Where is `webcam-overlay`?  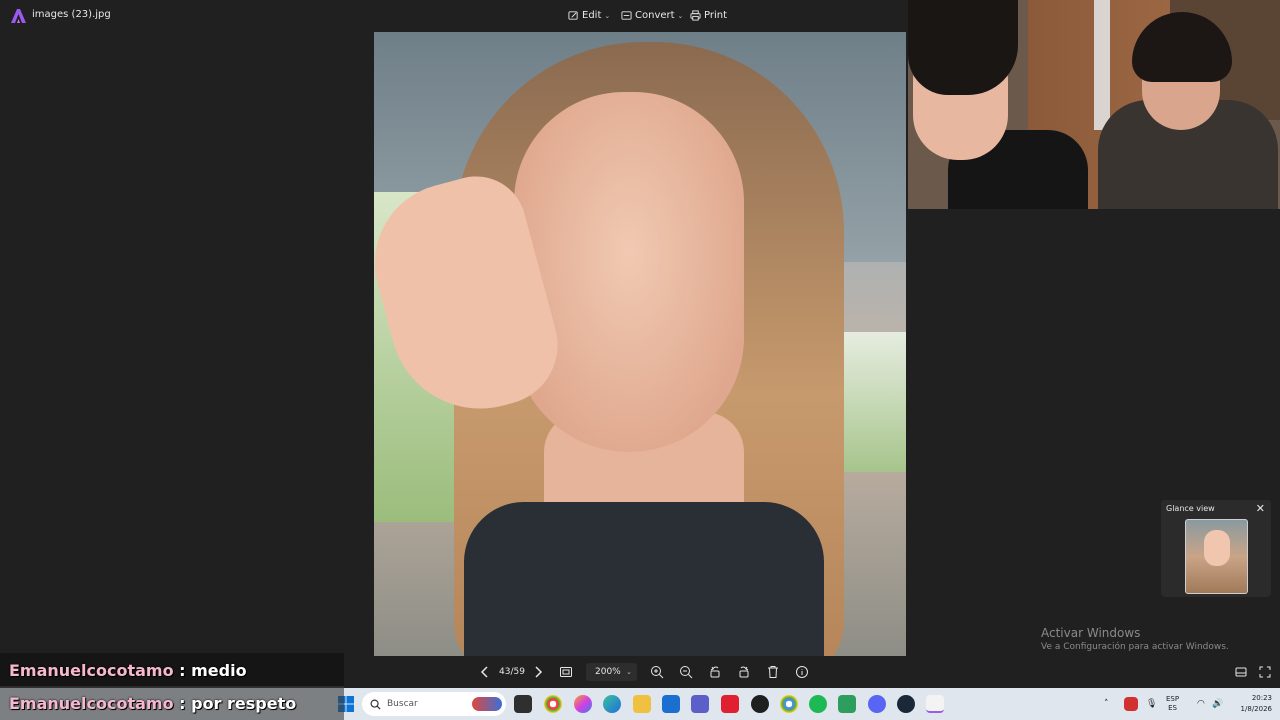
webcam-overlay is located at coordinates (1094, 104).